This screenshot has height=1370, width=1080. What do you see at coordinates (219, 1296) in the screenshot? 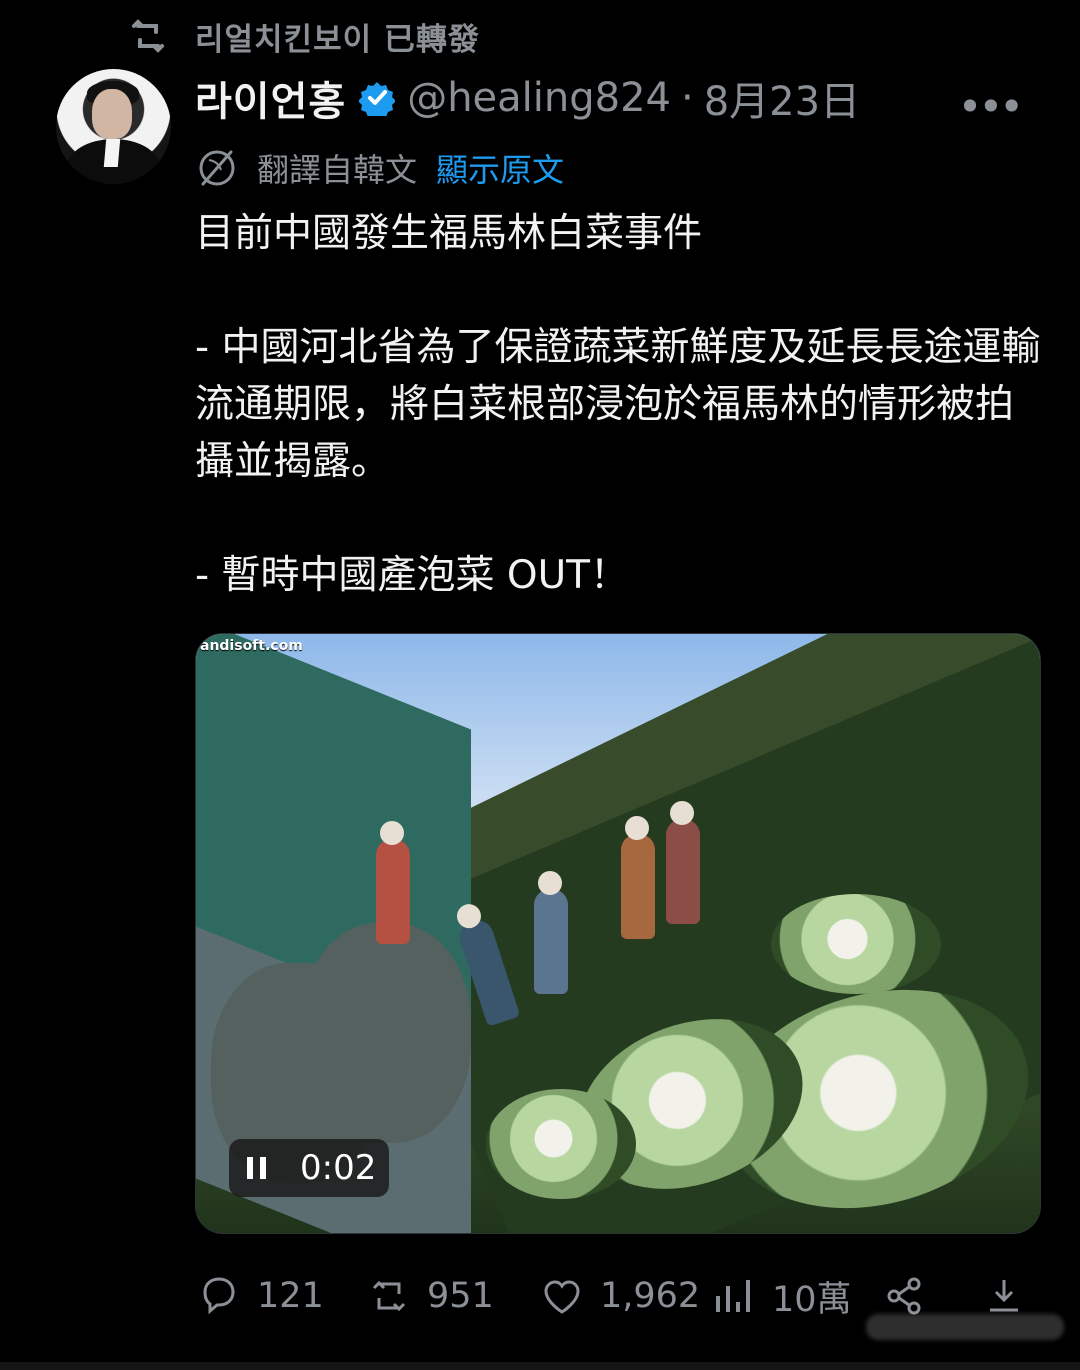
I see `reply-icon` at bounding box center [219, 1296].